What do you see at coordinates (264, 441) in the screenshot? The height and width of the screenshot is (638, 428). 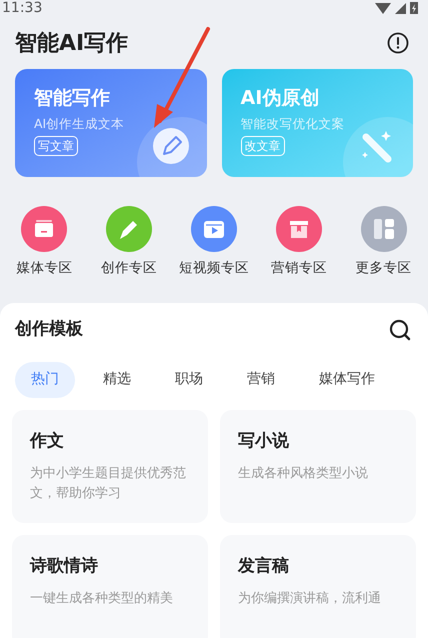 I see `template-title: 写小说` at bounding box center [264, 441].